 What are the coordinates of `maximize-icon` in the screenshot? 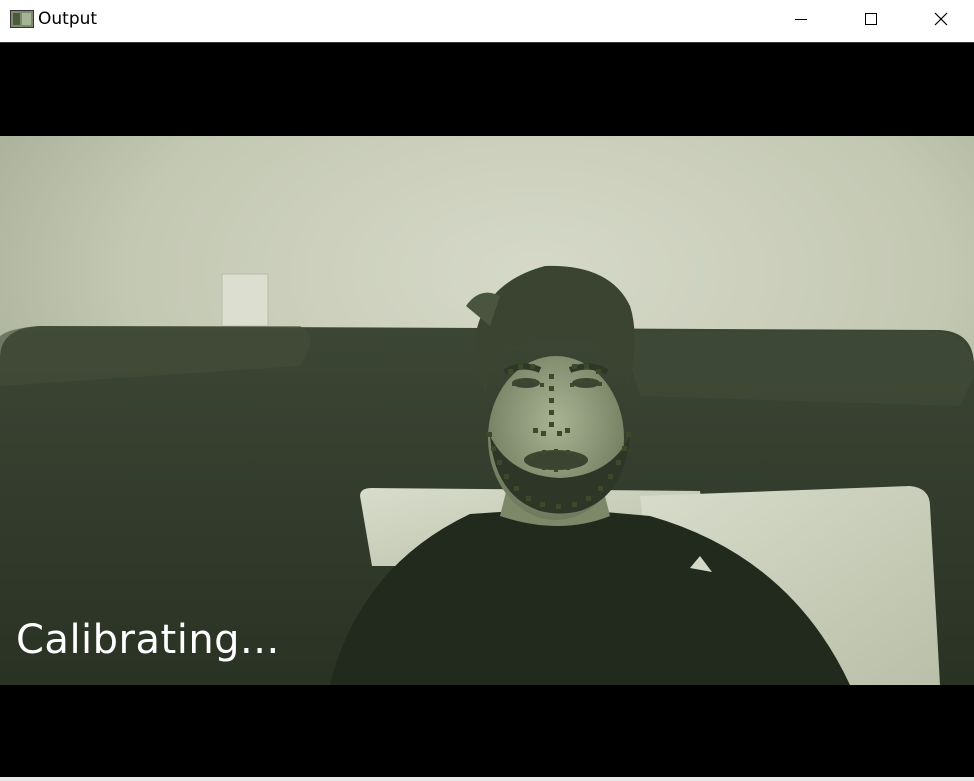 It's located at (871, 19).